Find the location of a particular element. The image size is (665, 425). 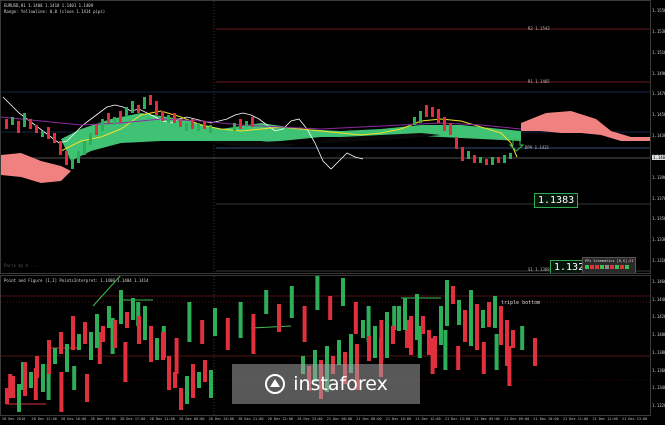

main-price-axis-label: 1.1310 is located at coordinates (658, 260).